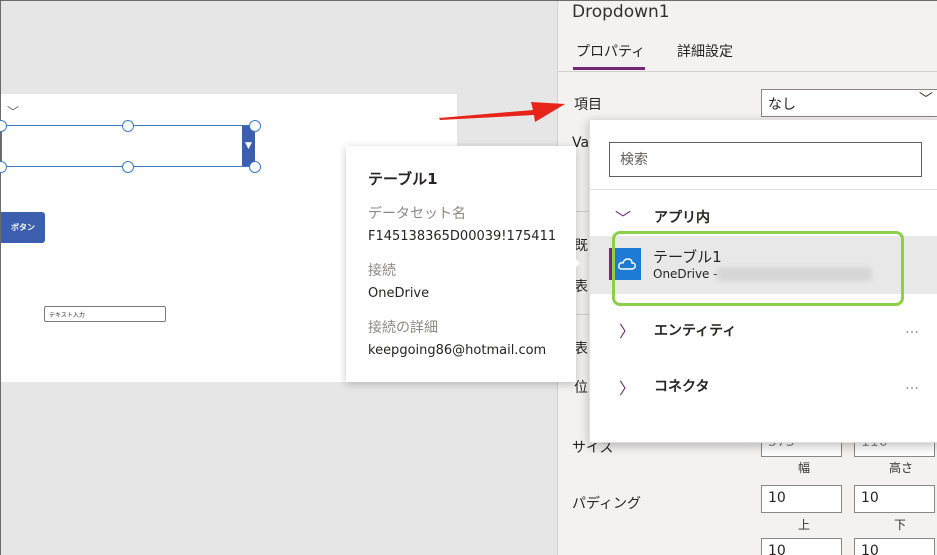 The height and width of the screenshot is (555, 937). Describe the element at coordinates (581, 287) in the screenshot. I see `display-label: 表` at that location.